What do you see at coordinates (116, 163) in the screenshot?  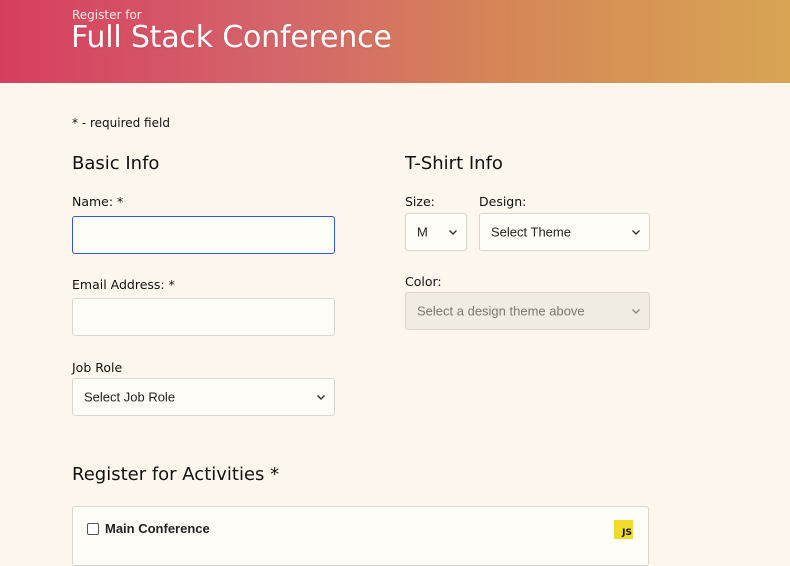 I see `basic-info-heading: Basic Info` at bounding box center [116, 163].